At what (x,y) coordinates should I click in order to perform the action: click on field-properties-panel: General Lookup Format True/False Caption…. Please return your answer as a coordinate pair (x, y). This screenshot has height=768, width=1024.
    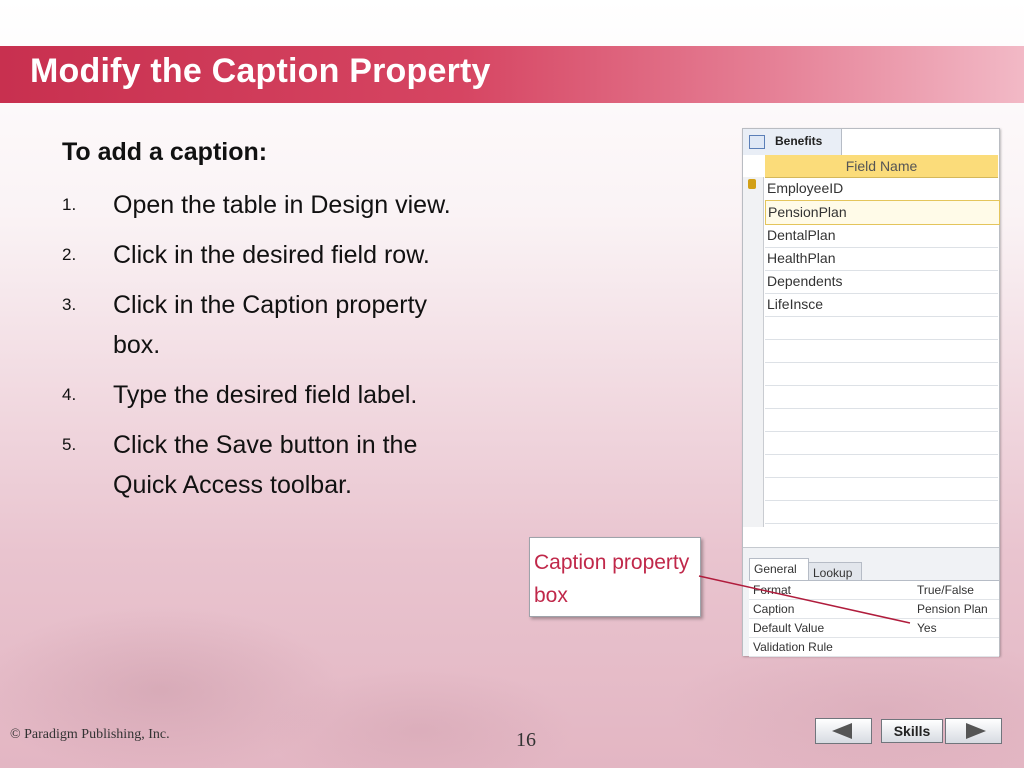
    Looking at the image, I should click on (871, 602).